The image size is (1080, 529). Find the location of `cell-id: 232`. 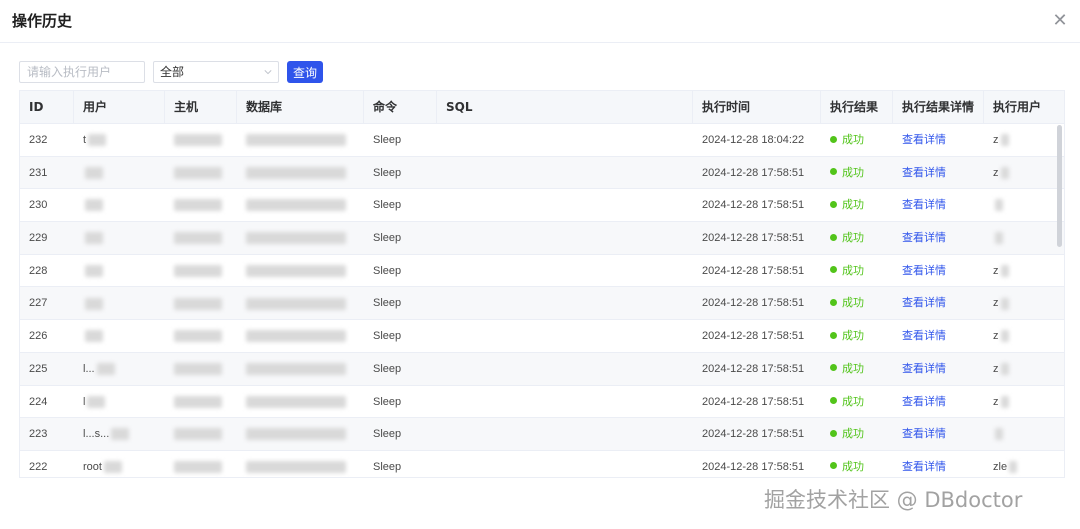

cell-id: 232 is located at coordinates (38, 140).